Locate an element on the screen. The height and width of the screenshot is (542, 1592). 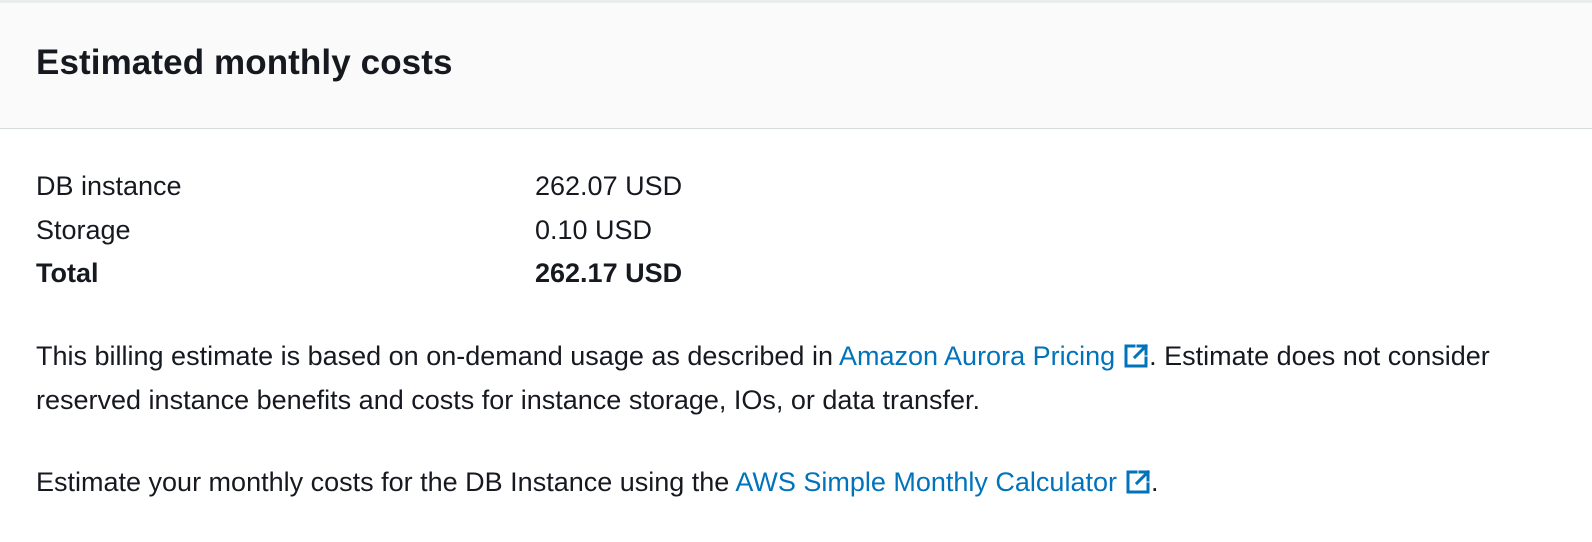
cost-row-storage: Storage 0.10 USD is located at coordinates (536, 231).